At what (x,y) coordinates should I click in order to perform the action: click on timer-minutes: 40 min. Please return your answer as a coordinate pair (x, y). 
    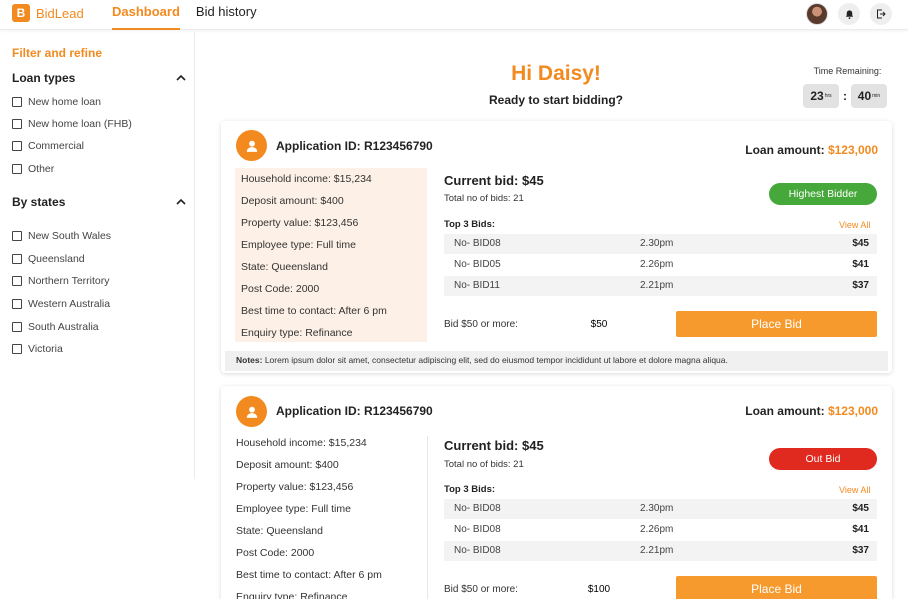
    Looking at the image, I should click on (869, 96).